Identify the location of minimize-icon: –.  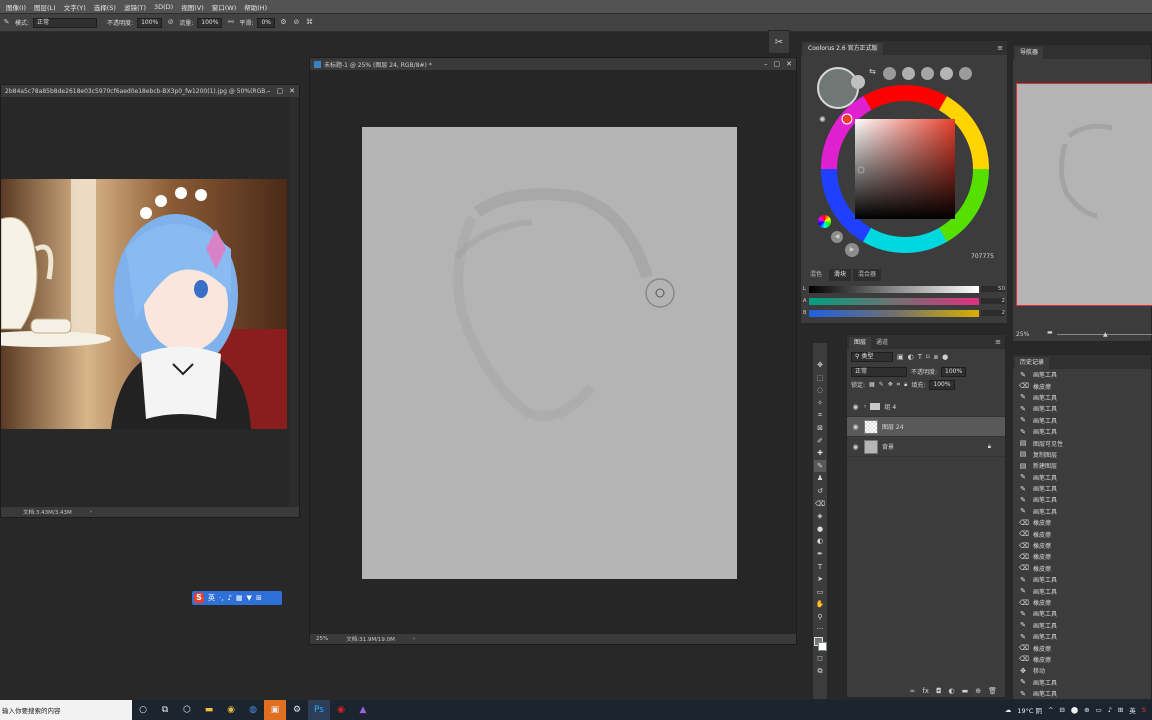
(269, 91).